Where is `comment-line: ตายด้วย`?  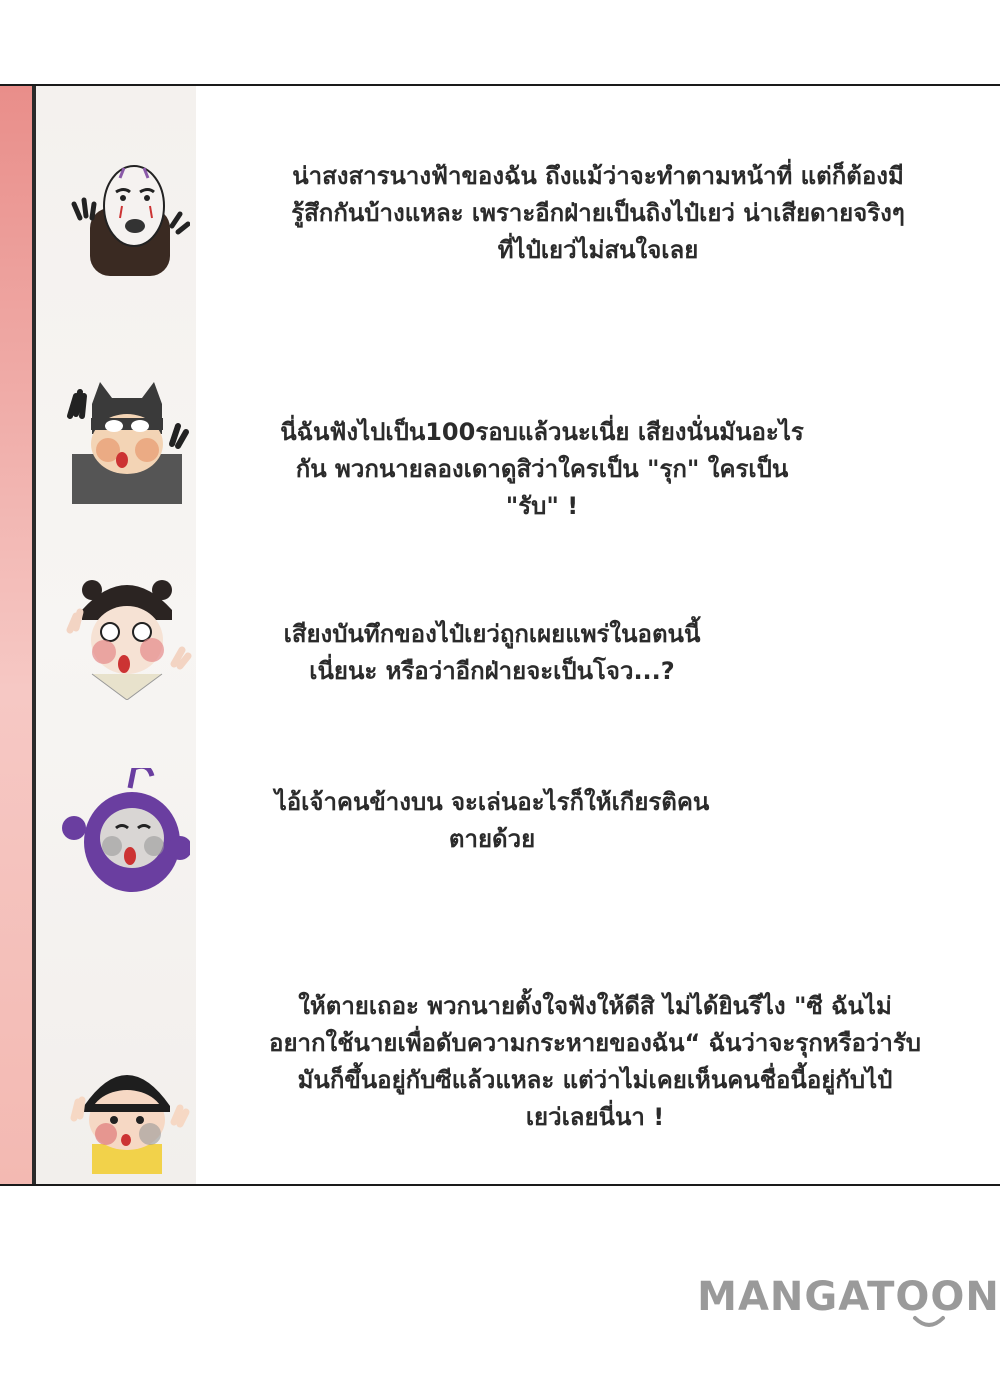 comment-line: ตายด้วย is located at coordinates (492, 839).